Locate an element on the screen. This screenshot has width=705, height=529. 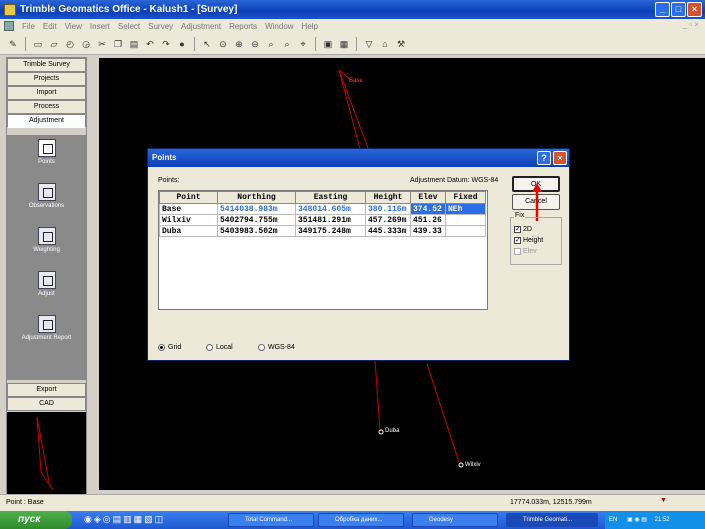
cut-icon: ✂ is located at coordinates (102, 44).